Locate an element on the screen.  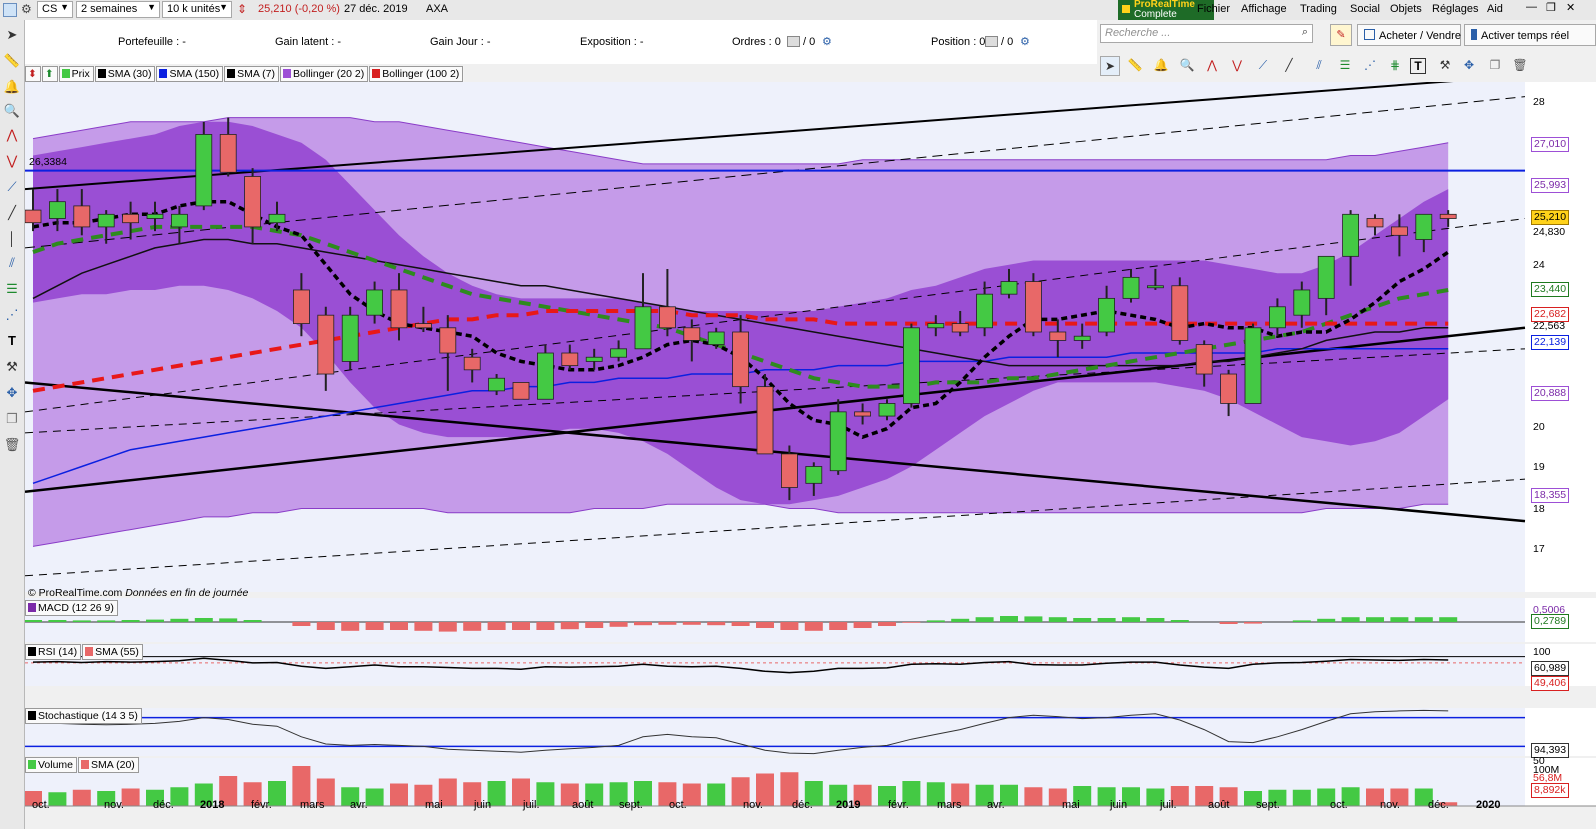
symbol-combo: CS ▼ is located at coordinates (55, 9).